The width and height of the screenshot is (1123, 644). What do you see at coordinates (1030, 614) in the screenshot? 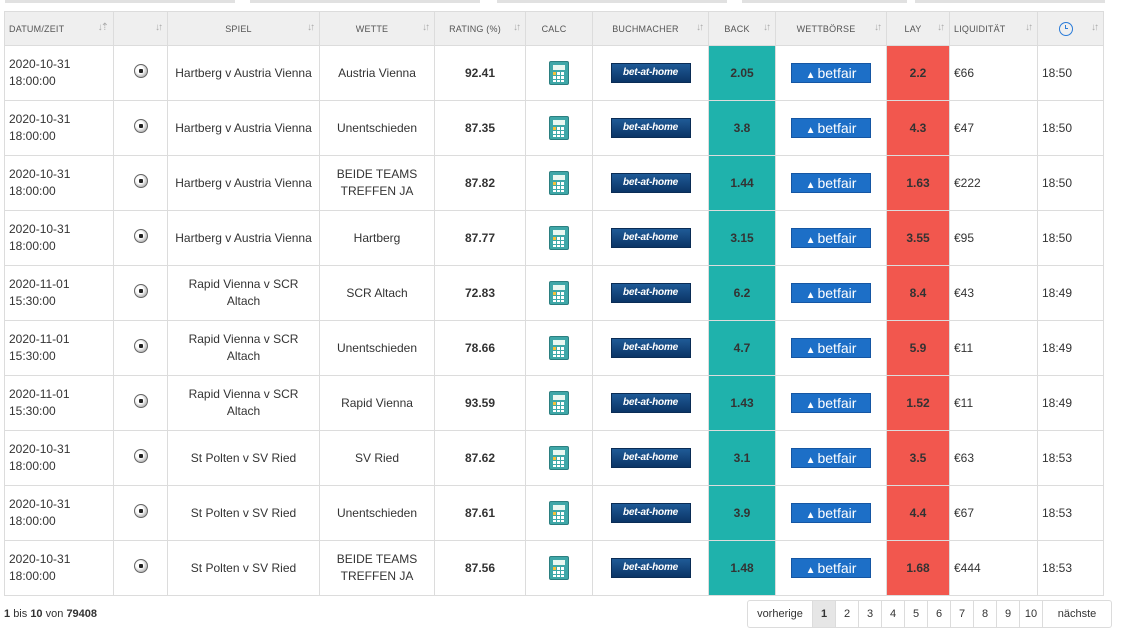
I see `pagination-page: 10` at bounding box center [1030, 614].